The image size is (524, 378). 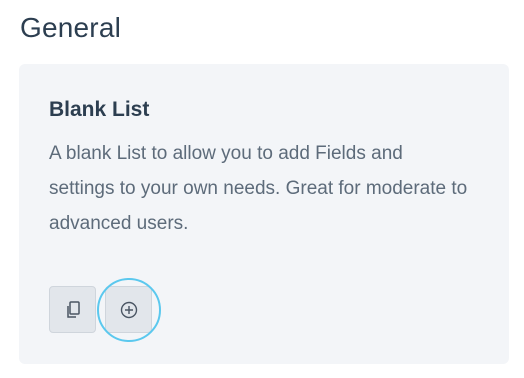 I want to click on section-title: General, so click(x=71, y=27).